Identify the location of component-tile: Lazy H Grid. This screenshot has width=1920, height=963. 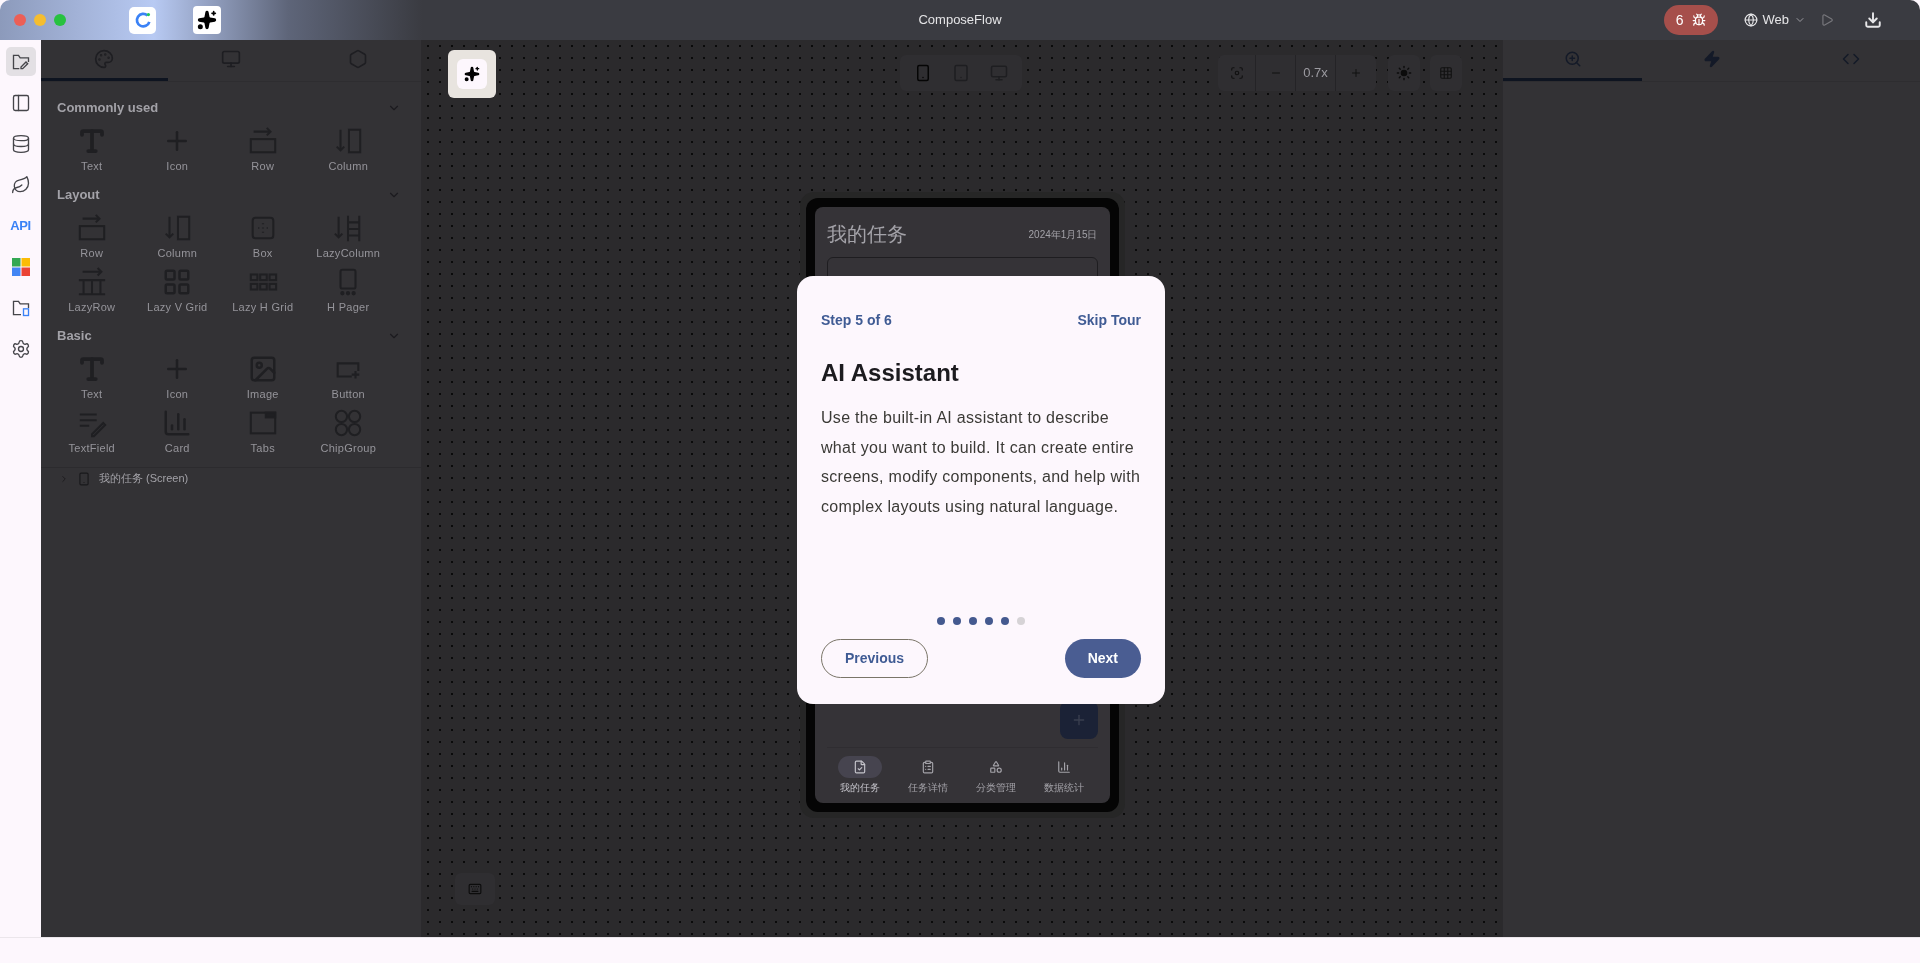
(263, 291).